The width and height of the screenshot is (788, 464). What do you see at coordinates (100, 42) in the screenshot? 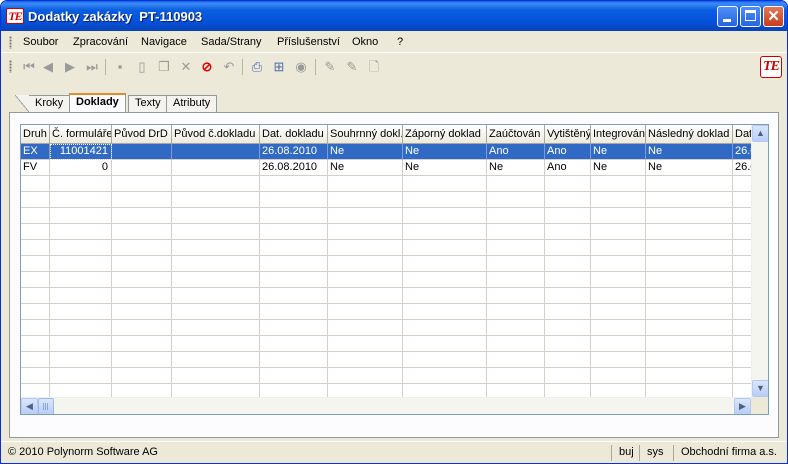
I see `menu-zpracovani: Zpracování` at bounding box center [100, 42].